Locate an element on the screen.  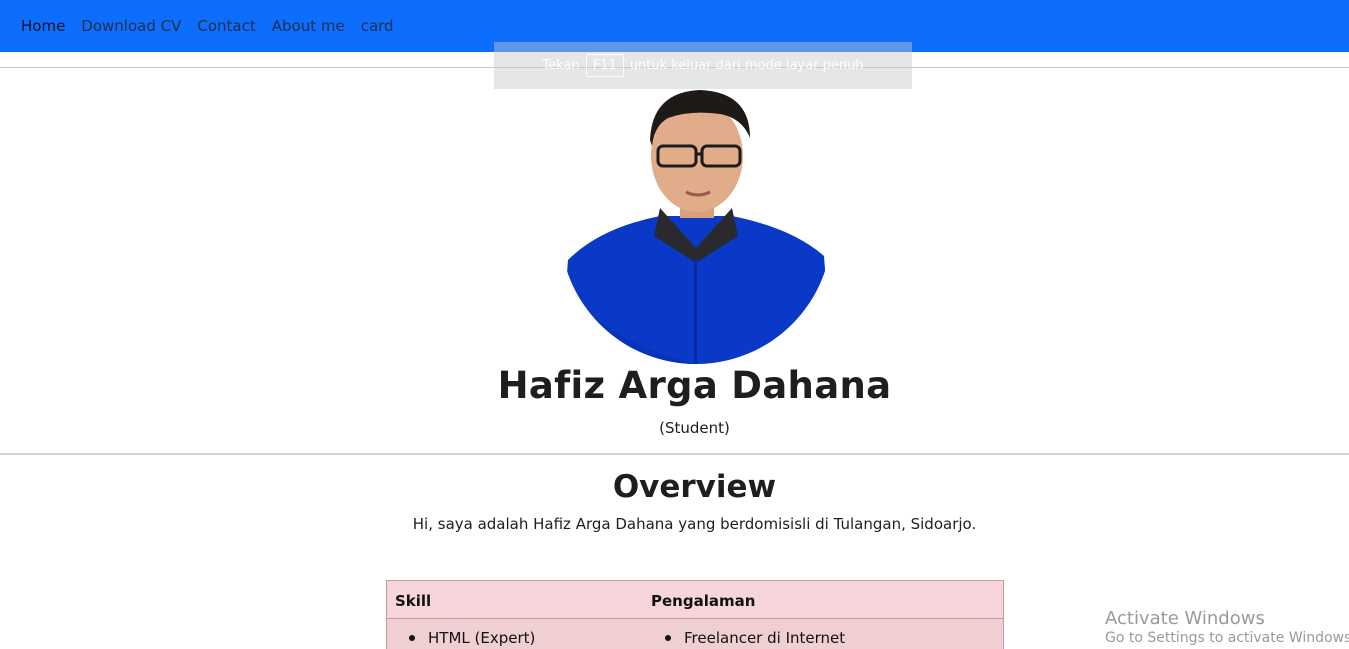
watermark-subtitle: Go to Settings to activate Windows. is located at coordinates (1227, 638).